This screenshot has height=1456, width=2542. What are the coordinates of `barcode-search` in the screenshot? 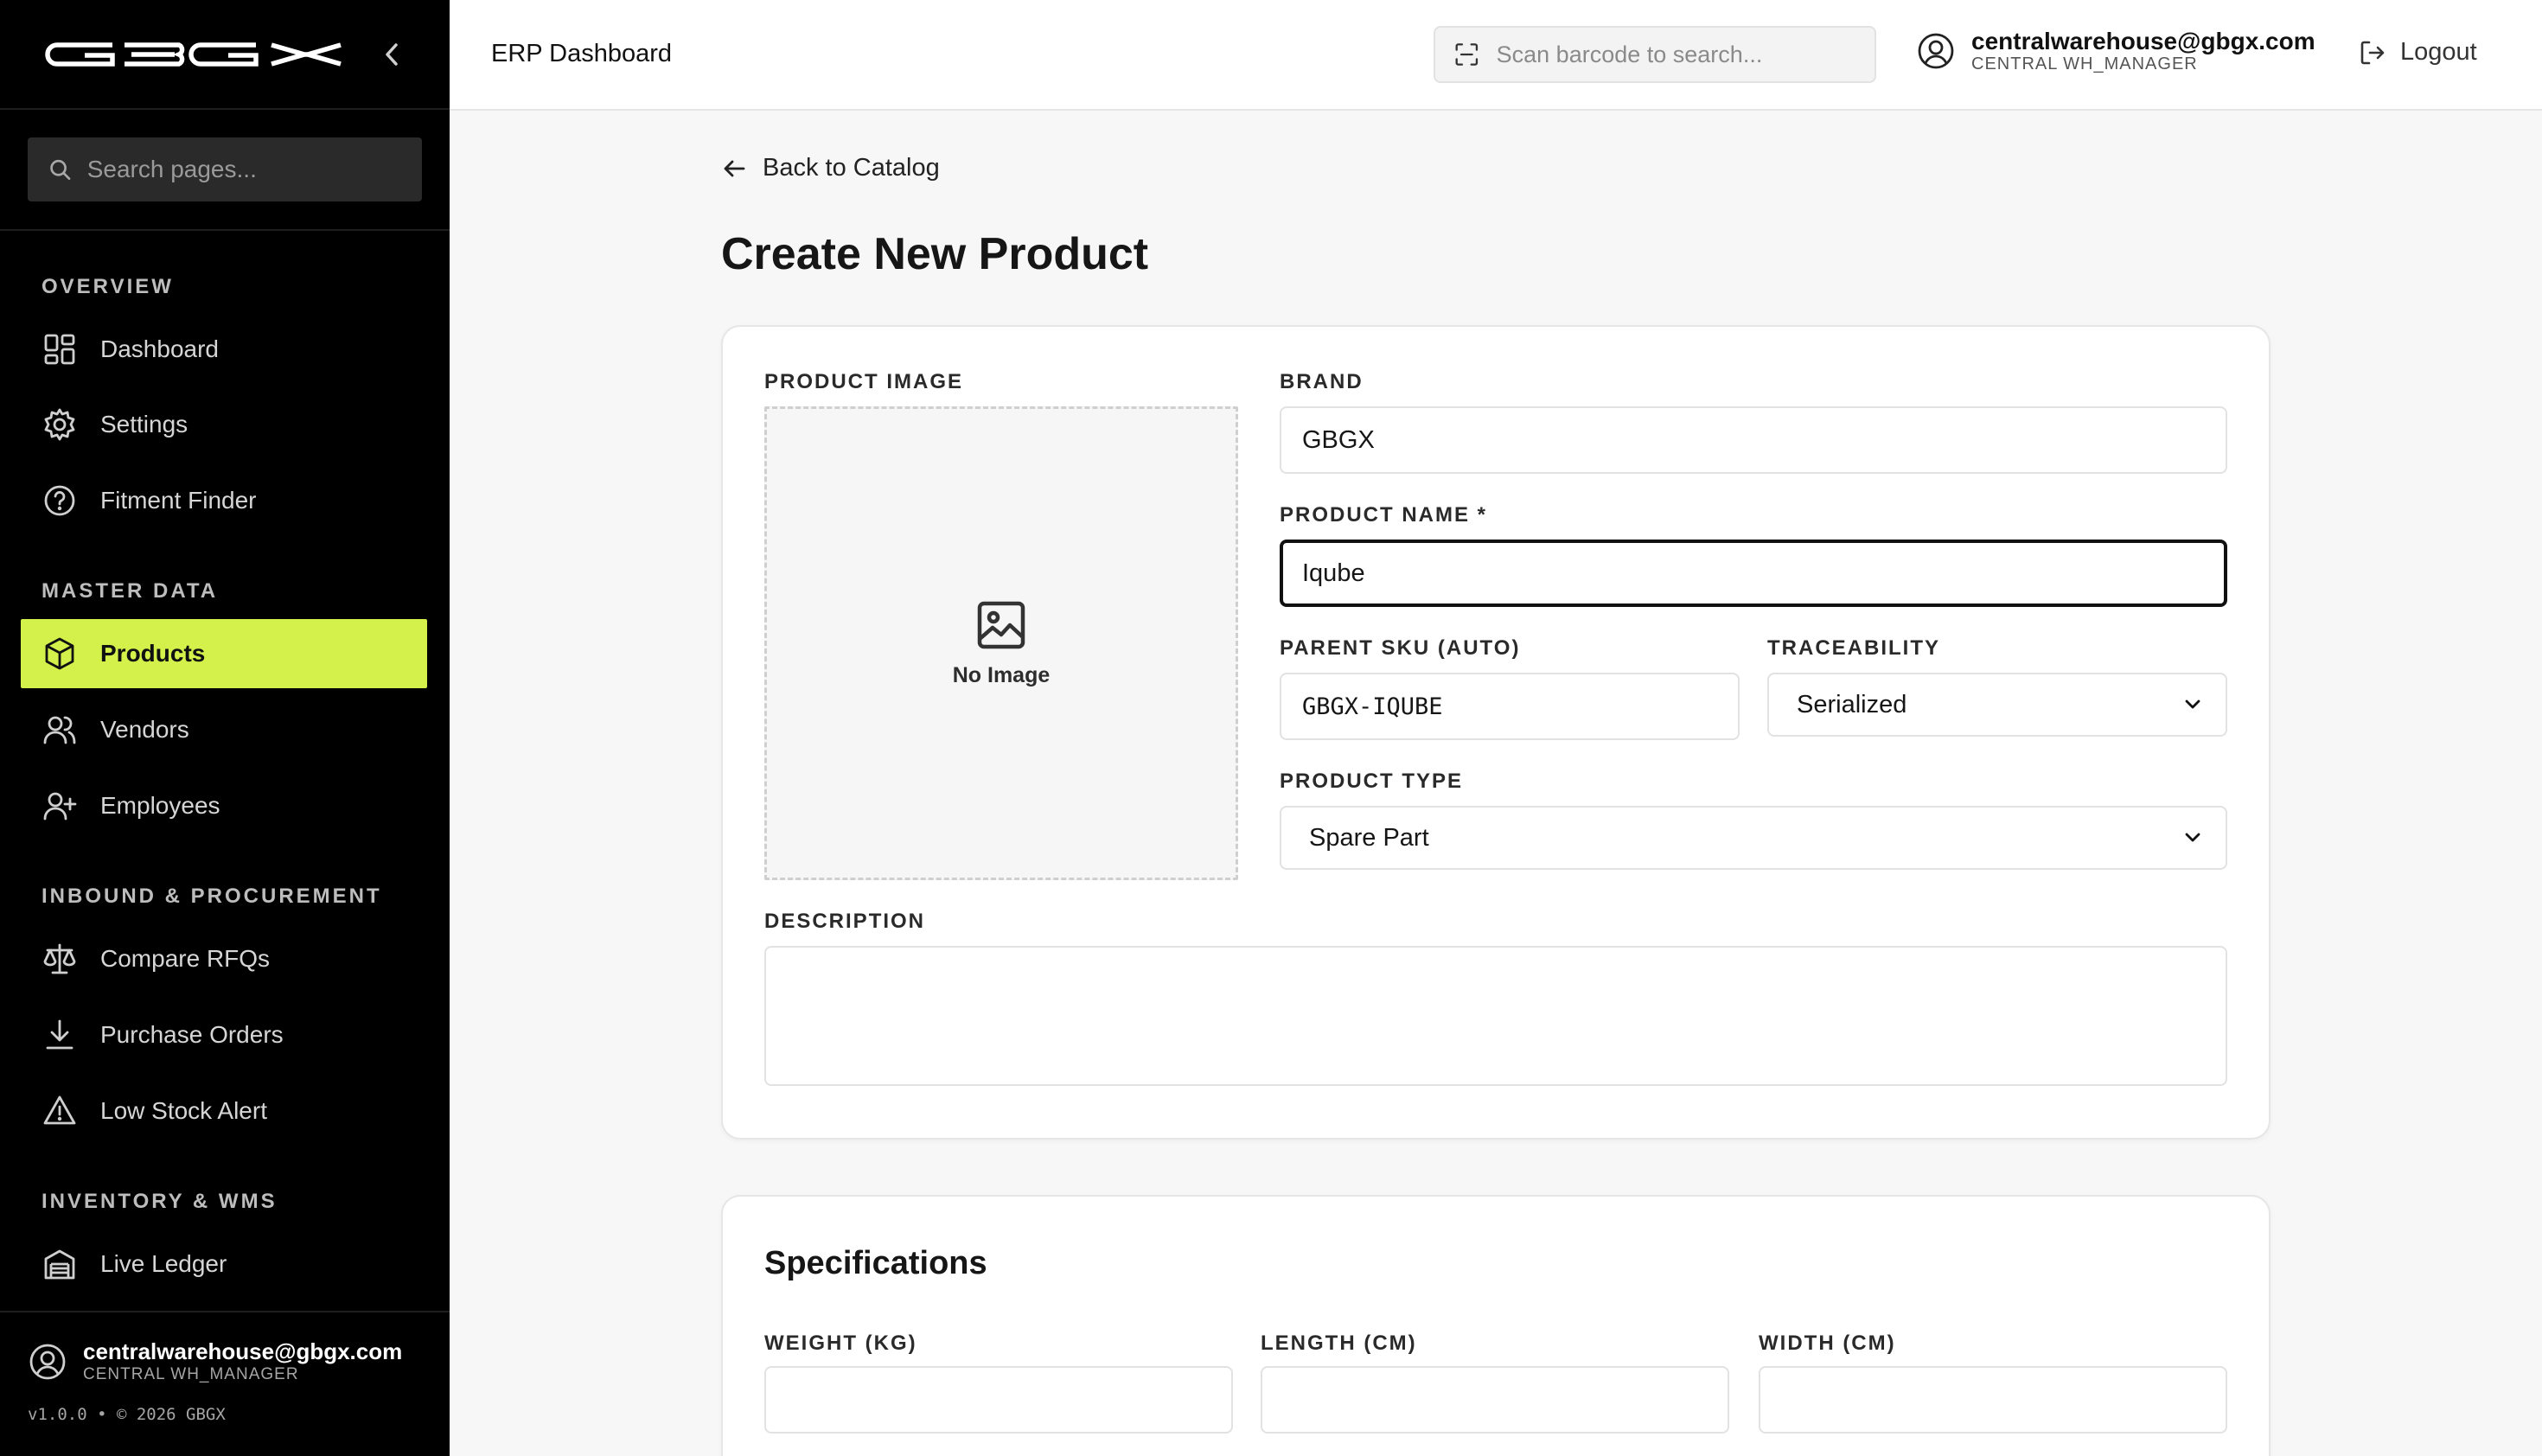 It's located at (1655, 55).